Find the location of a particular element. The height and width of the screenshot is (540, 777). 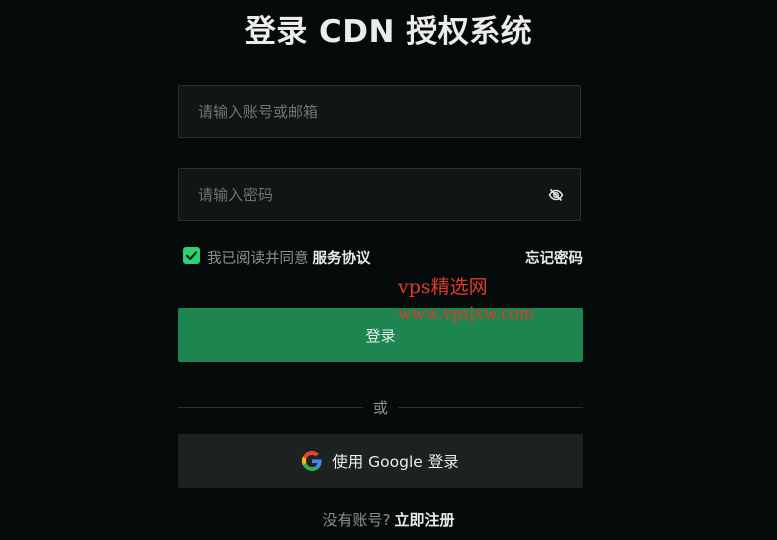

account-input is located at coordinates (379, 111).